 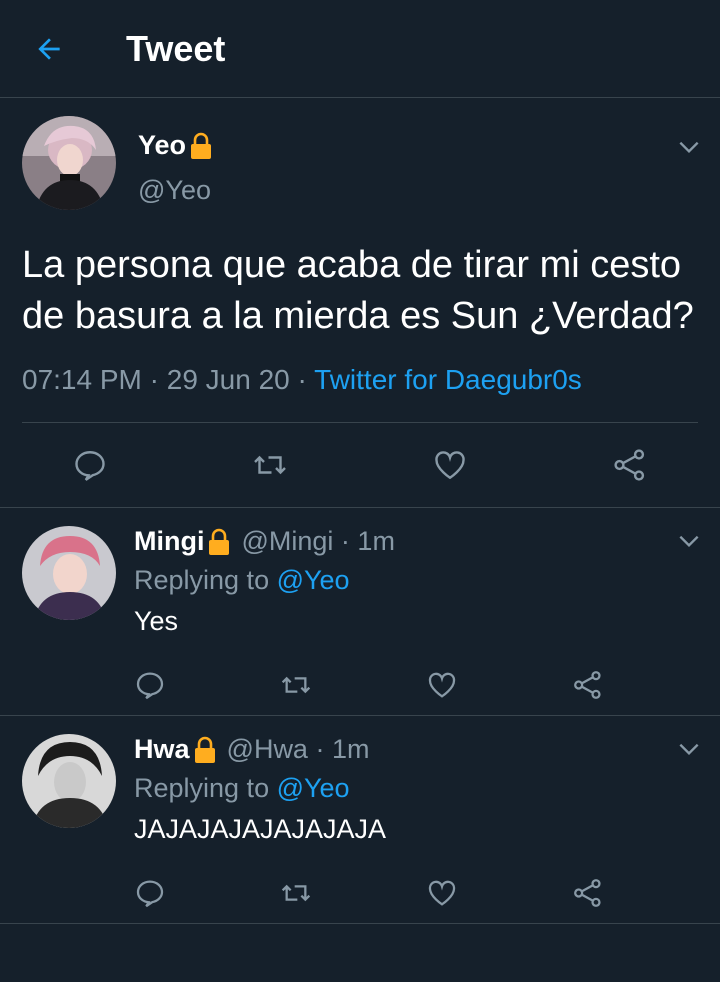 I want to click on reply-header: Hwa @Hwa · 1m, so click(x=412, y=749).